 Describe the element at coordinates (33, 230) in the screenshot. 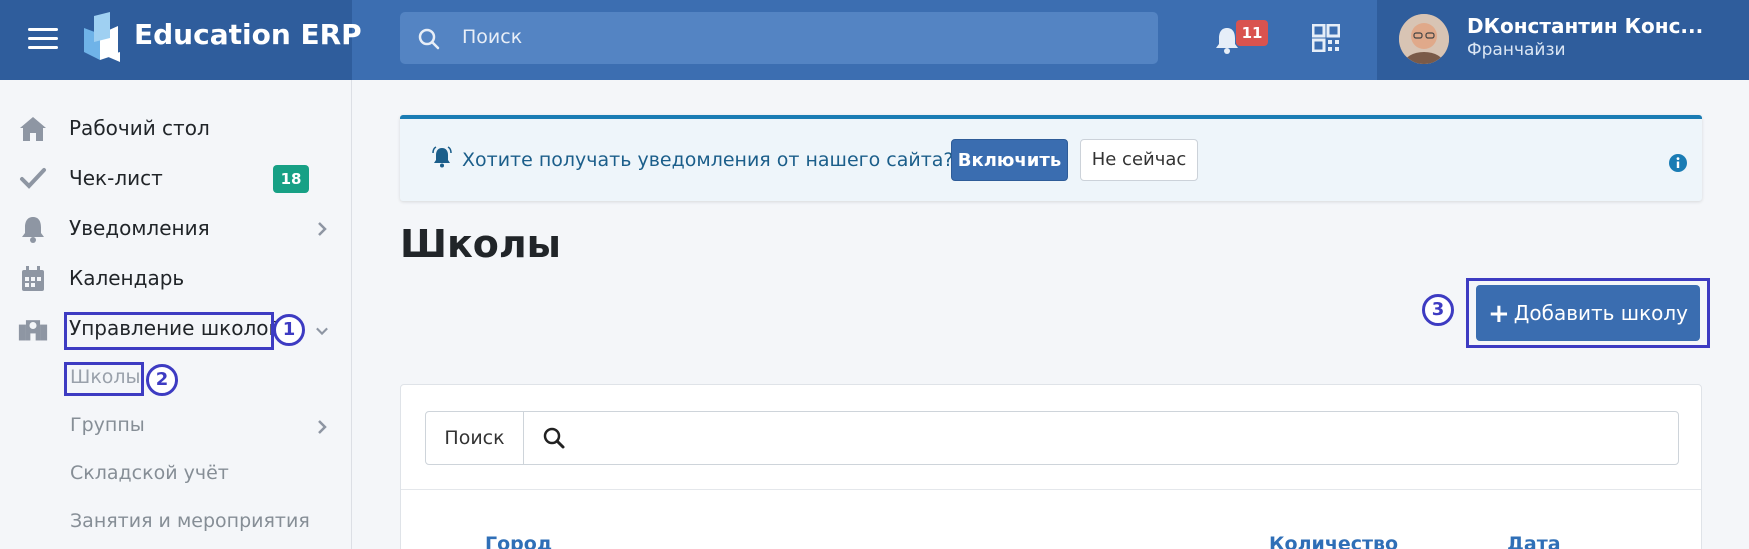

I see `bell-icon` at that location.